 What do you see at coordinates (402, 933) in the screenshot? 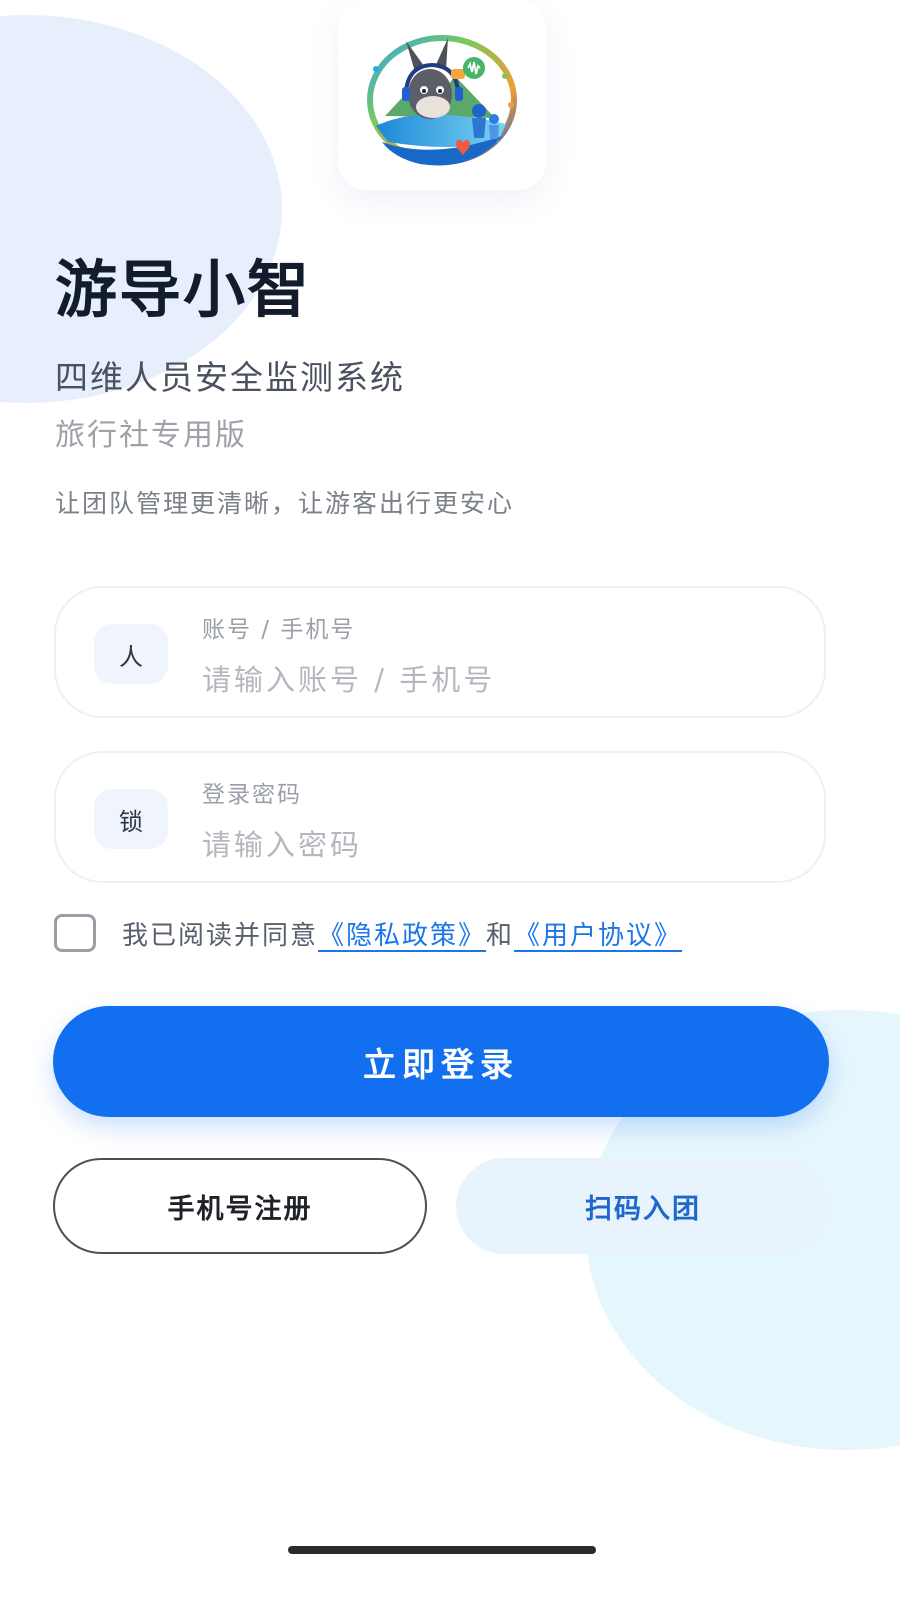
I see `privacy-policy-link: 《隐私政策》` at bounding box center [402, 933].